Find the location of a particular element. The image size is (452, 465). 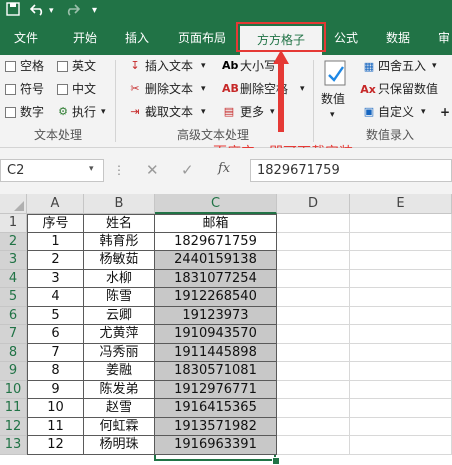

table-cell: 水柳 is located at coordinates (119, 278).